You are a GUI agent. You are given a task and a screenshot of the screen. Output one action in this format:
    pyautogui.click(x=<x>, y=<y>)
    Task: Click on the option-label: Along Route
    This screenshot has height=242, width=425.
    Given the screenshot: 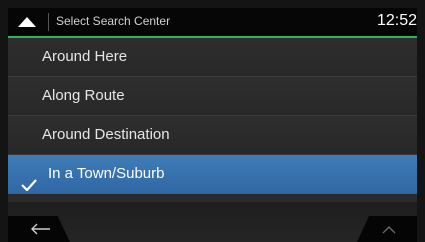 What is the action you would take?
    pyautogui.click(x=83, y=95)
    